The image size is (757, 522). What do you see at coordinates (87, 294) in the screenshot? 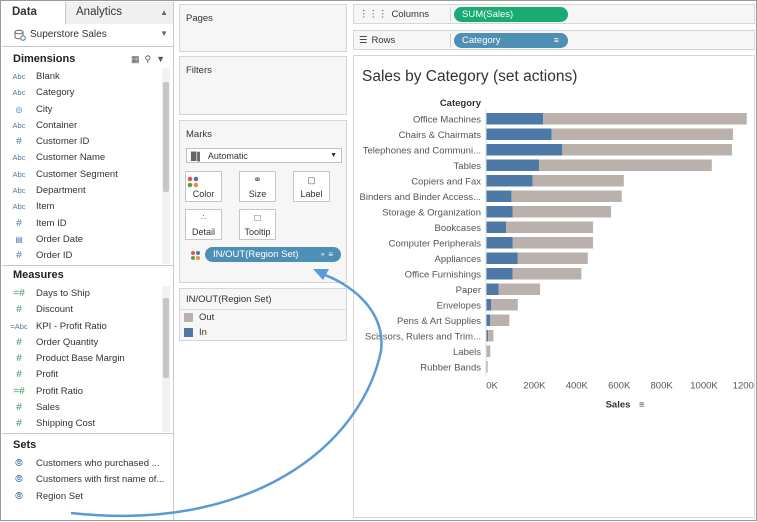
I see `measure-field: =# Days to Ship` at bounding box center [87, 294].